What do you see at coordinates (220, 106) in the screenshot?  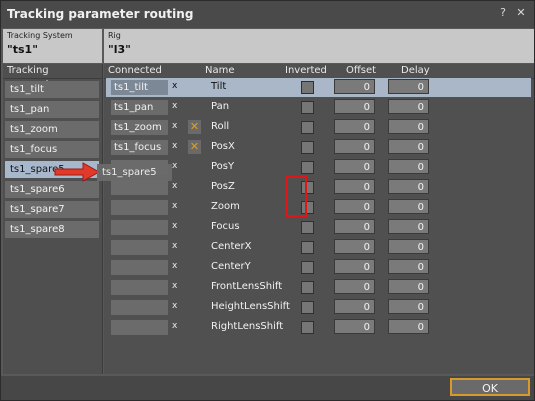 I see `parameter-name: Pan` at bounding box center [220, 106].